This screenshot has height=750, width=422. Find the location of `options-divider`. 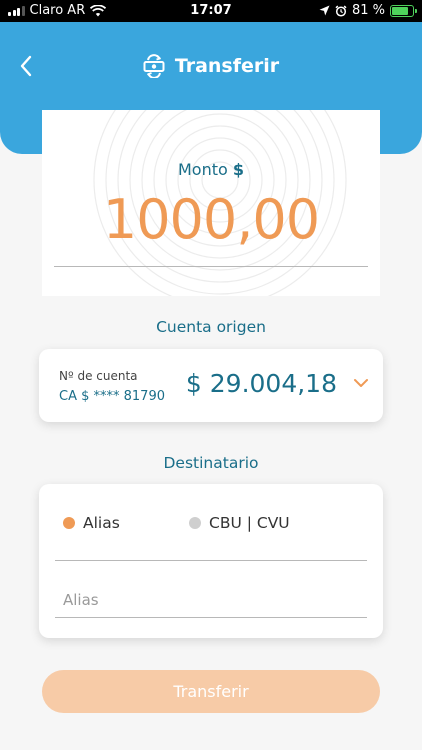

options-divider is located at coordinates (211, 560).